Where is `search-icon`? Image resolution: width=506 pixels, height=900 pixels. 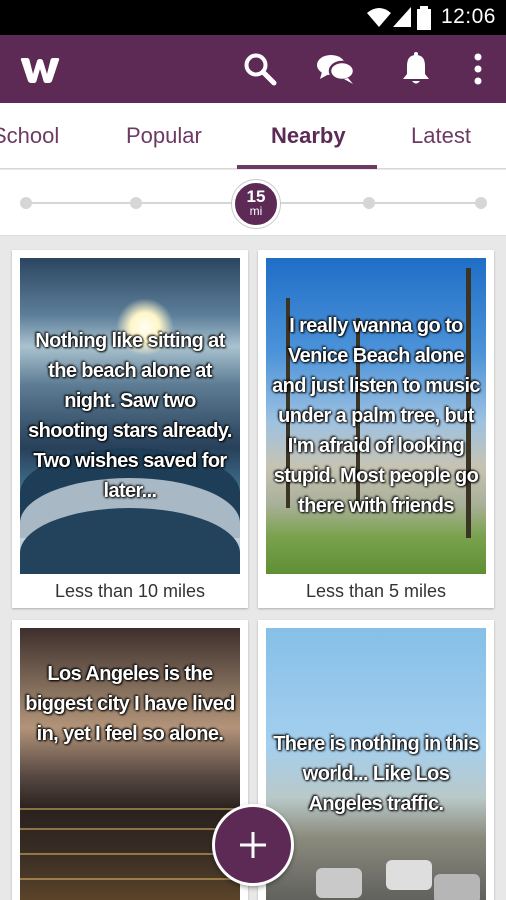
search-icon is located at coordinates (260, 69).